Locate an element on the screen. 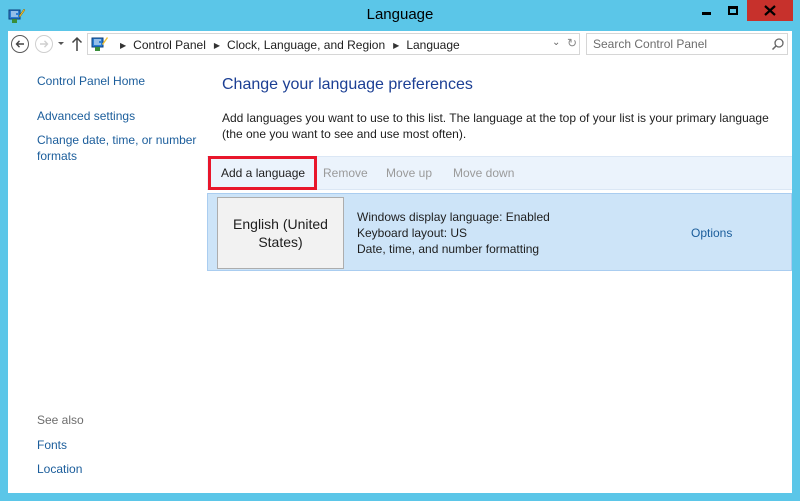 The height and width of the screenshot is (501, 800). location-link: Location is located at coordinates (59, 469).